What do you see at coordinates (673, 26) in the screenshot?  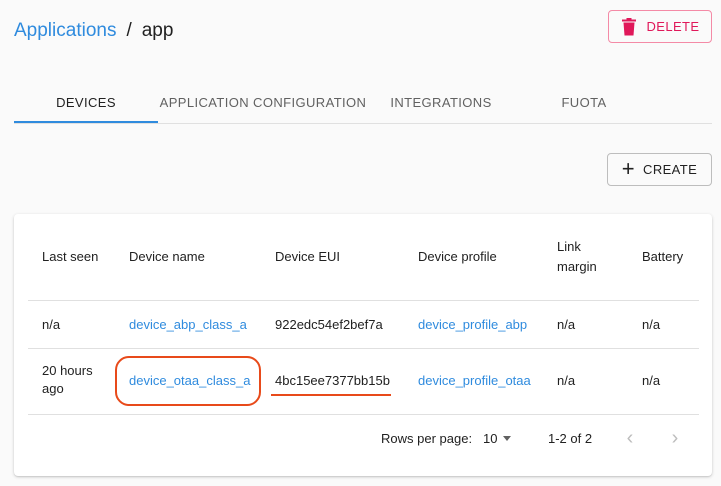 I see `delete-button-label: DELETE` at bounding box center [673, 26].